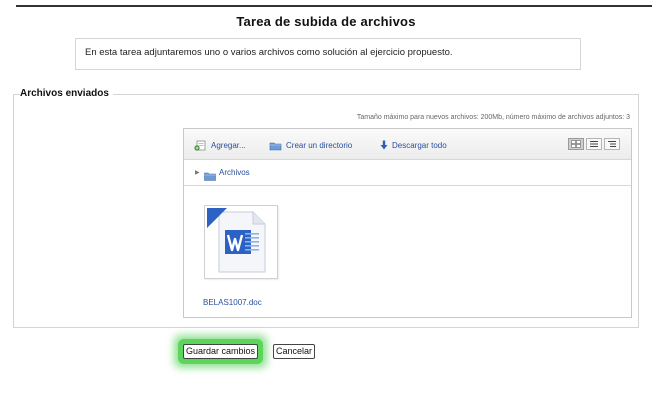  I want to click on view-mode-toggle, so click(594, 144).